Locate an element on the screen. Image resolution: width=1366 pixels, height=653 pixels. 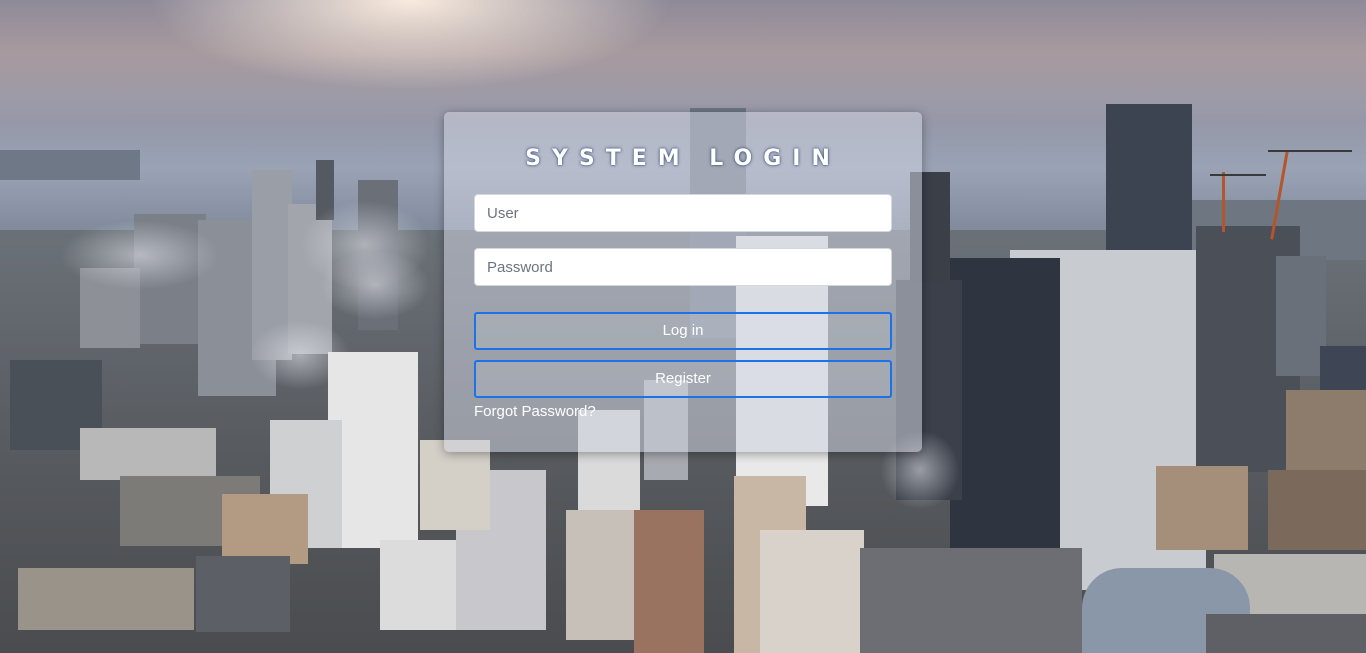
user-input is located at coordinates (683, 213).